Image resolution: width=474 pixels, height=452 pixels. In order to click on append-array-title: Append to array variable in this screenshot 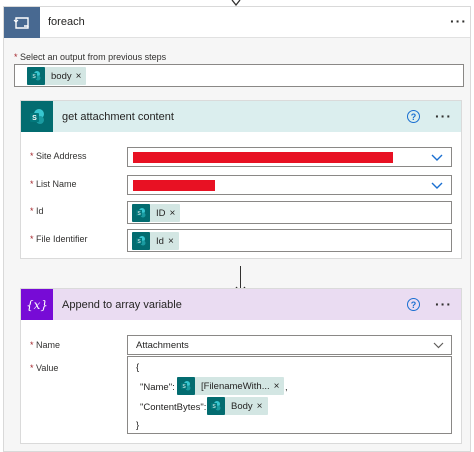, I will do `click(122, 304)`.